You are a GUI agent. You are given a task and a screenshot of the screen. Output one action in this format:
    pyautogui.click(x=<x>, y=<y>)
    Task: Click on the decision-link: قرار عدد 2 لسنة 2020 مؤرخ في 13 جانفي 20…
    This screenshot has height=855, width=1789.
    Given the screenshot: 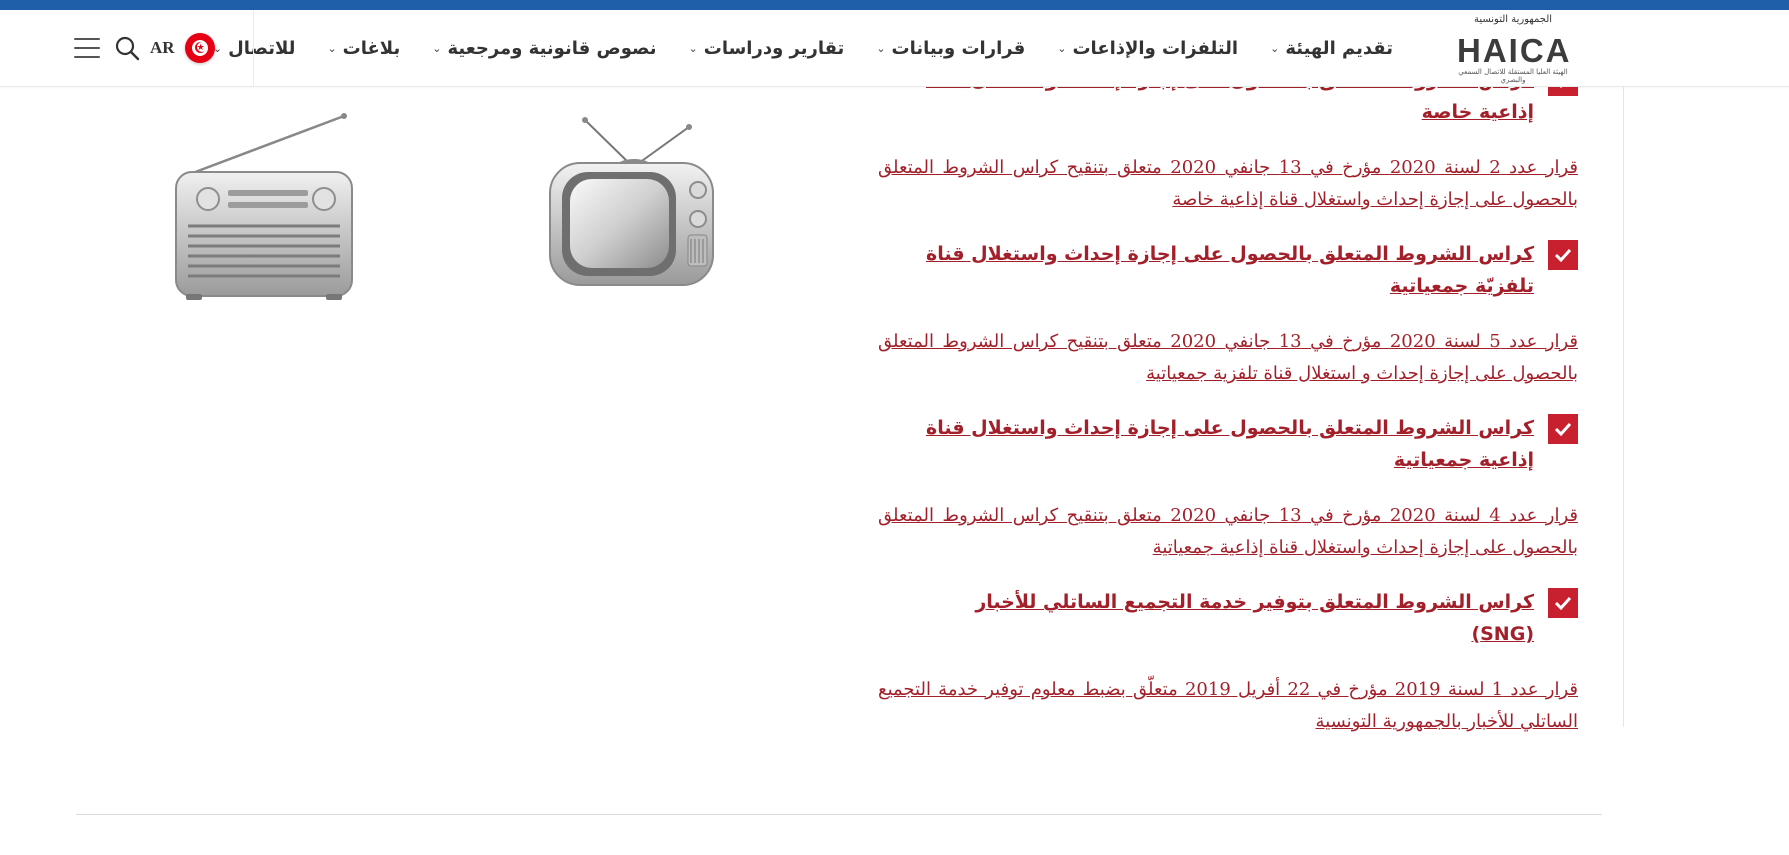 What is the action you would take?
    pyautogui.click(x=1228, y=184)
    